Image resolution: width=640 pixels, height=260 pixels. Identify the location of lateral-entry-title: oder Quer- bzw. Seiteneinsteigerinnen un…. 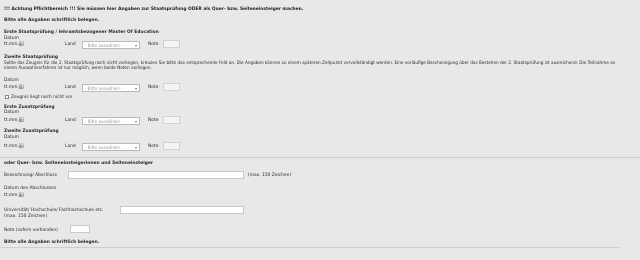
(79, 163).